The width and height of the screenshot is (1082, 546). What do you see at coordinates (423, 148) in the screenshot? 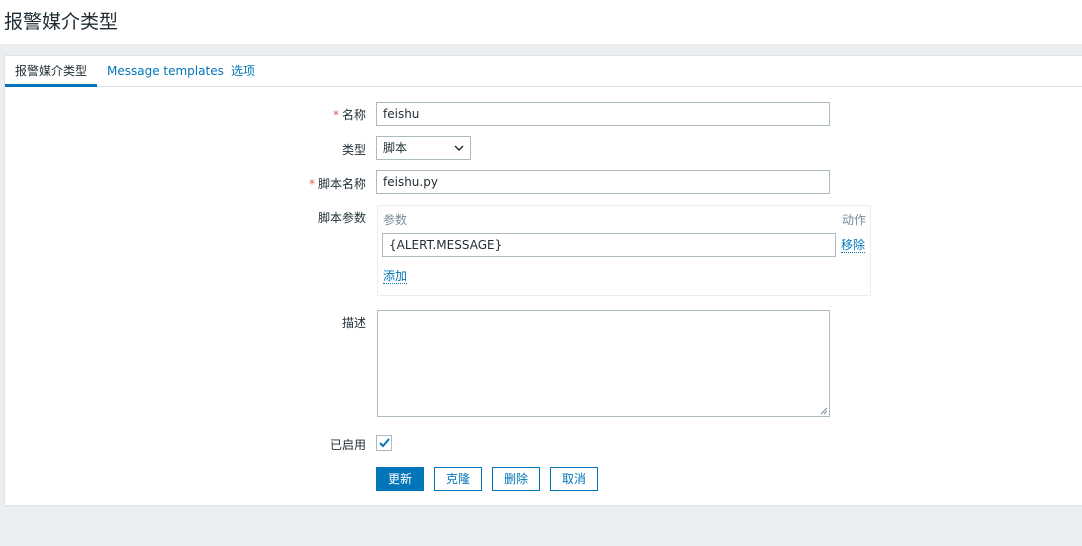
I see `type-select: 脚本` at bounding box center [423, 148].